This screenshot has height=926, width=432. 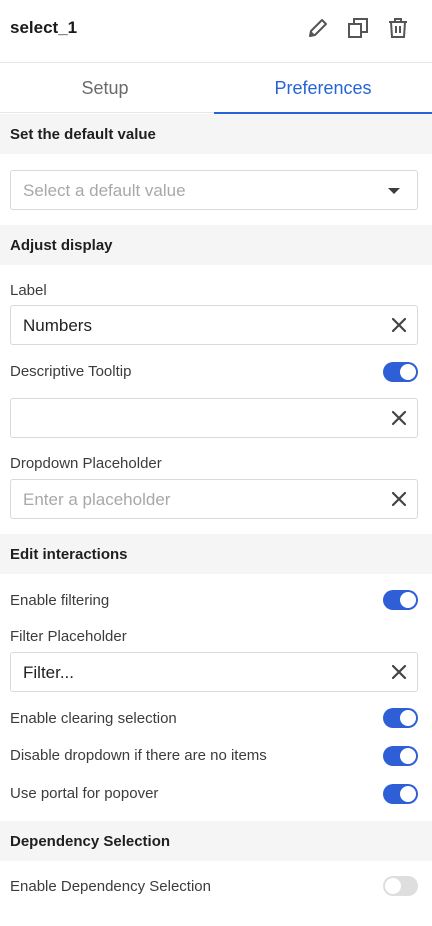 I want to click on label-field-label: Label, so click(x=28, y=290).